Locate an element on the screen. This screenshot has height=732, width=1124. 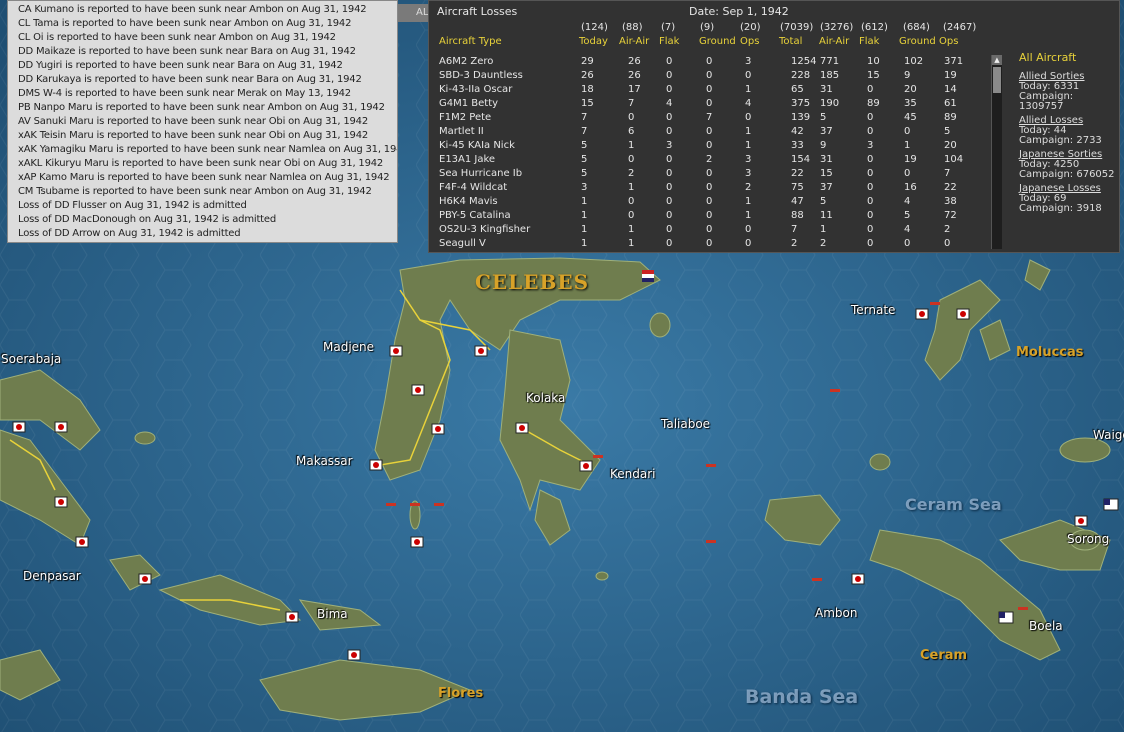
map-label-sorong: Sorong is located at coordinates (1088, 539).